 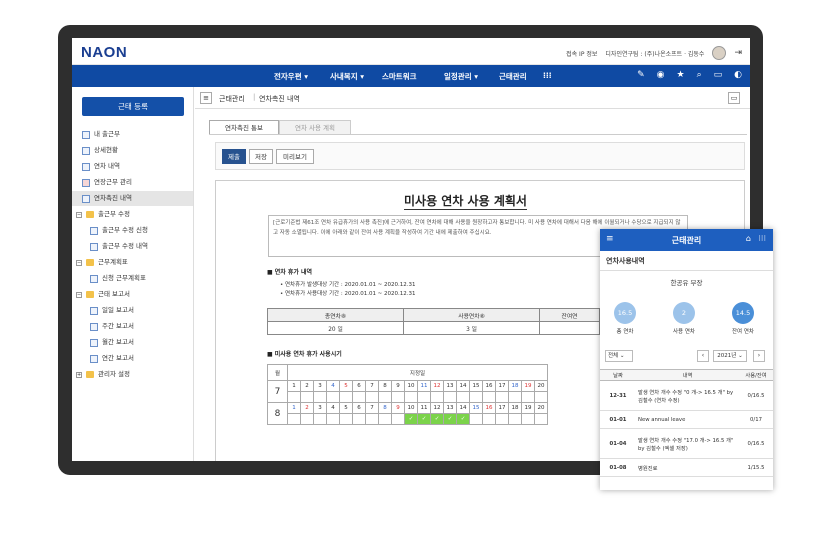 What do you see at coordinates (461, 76) in the screenshot?
I see `nav-schedule: 일정관리 ▾` at bounding box center [461, 76].